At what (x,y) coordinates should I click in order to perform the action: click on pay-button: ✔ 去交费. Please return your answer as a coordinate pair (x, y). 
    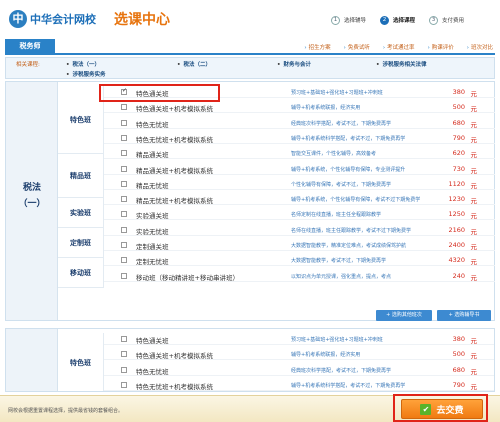
    Looking at the image, I should click on (442, 409).